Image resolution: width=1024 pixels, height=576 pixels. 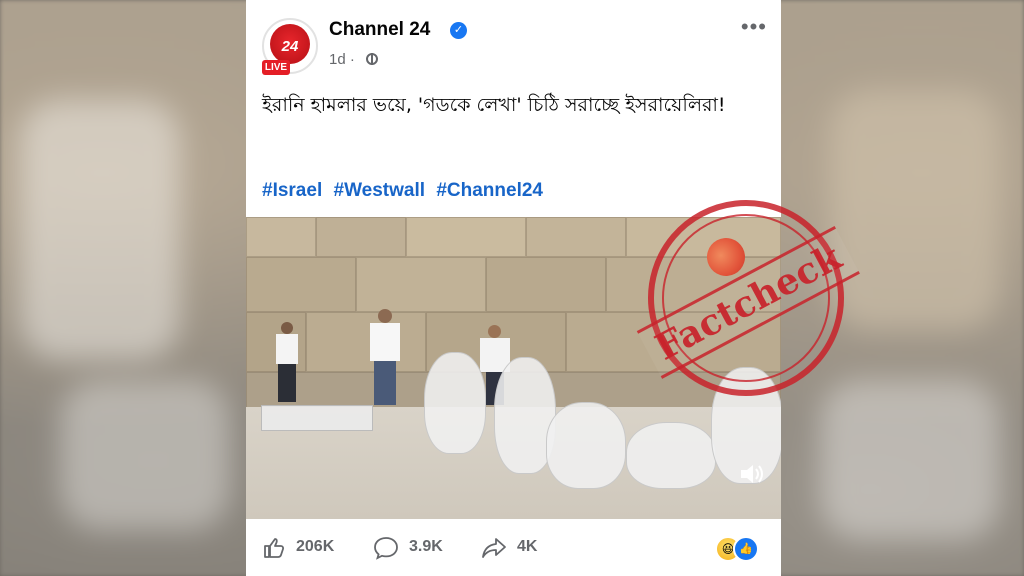 I want to click on volume-icon, so click(x=752, y=474).